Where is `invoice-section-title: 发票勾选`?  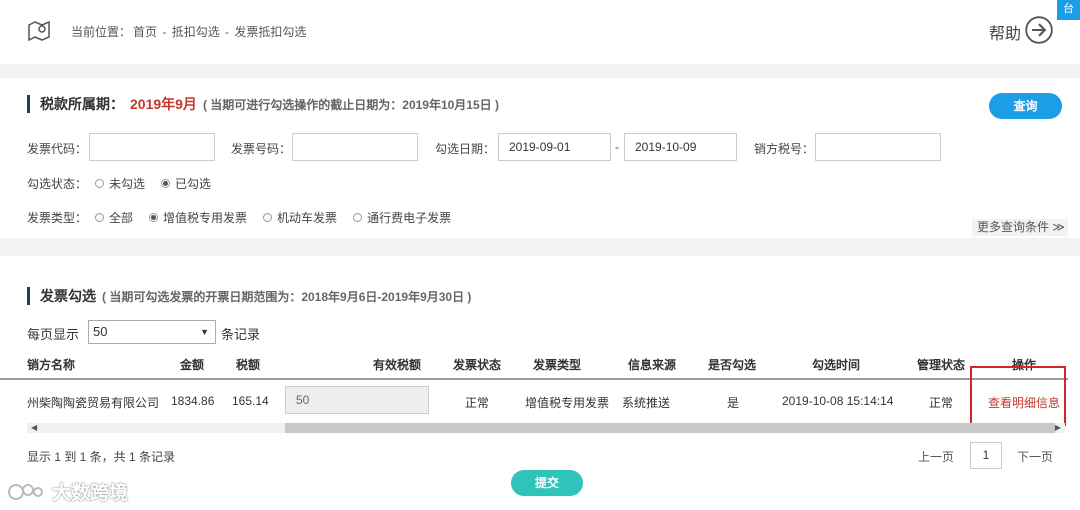 invoice-section-title: 发票勾选 is located at coordinates (68, 296).